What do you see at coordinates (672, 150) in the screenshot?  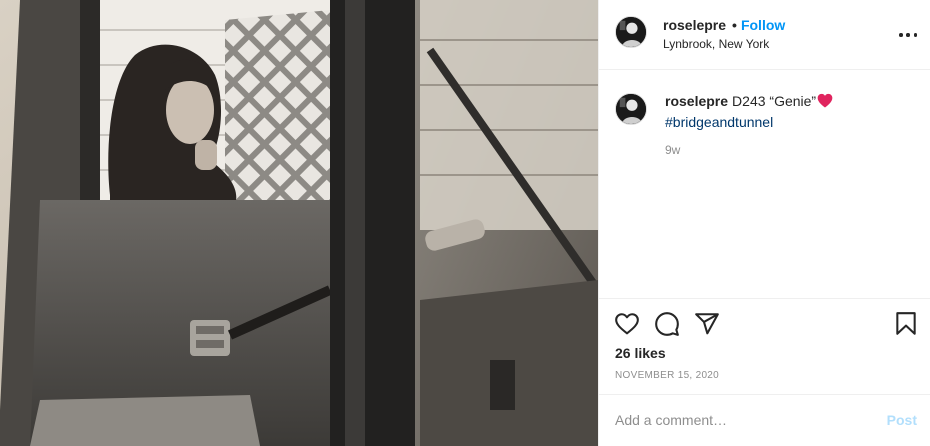 I see `caption-time: 9w` at bounding box center [672, 150].